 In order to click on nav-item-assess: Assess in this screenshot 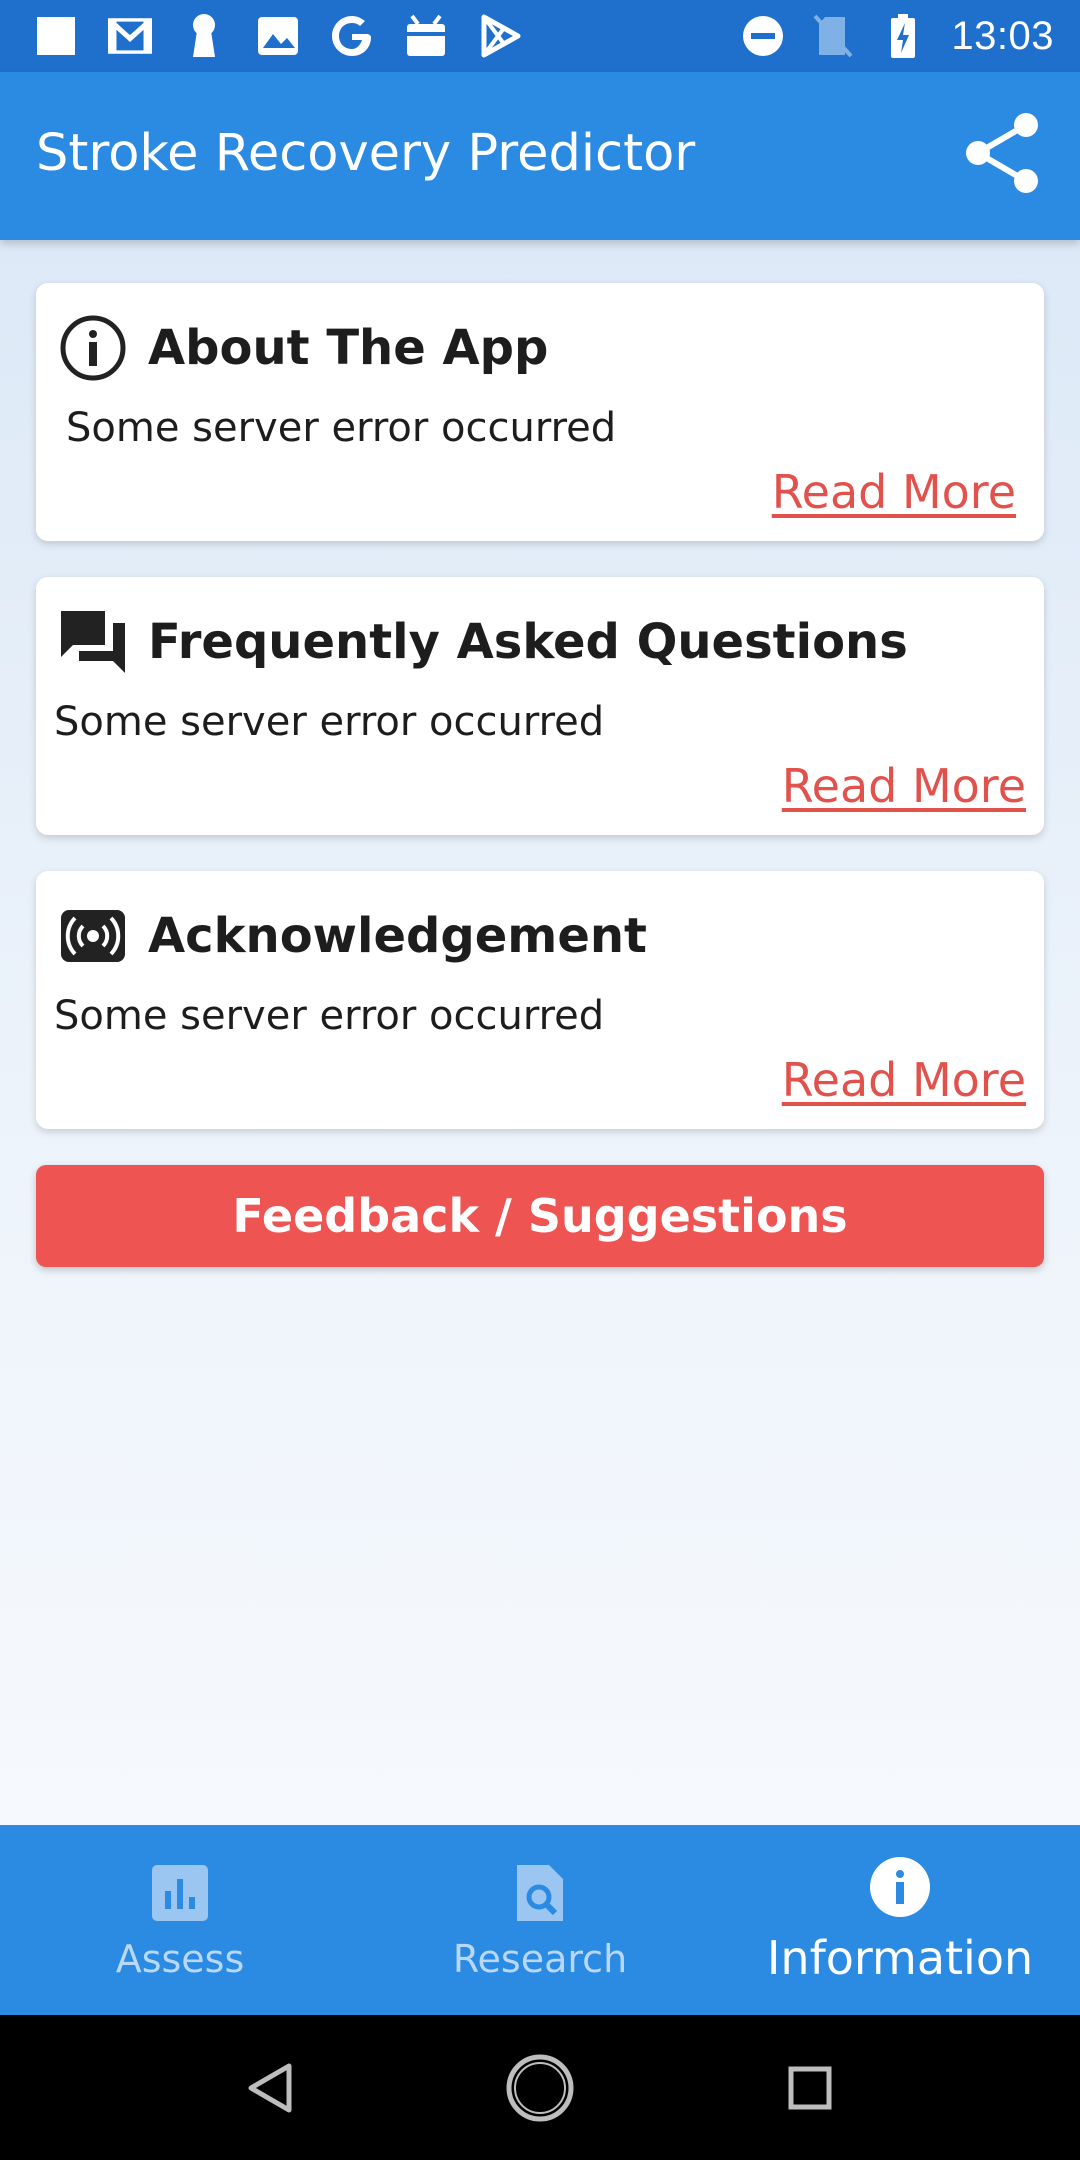, I will do `click(180, 1920)`.